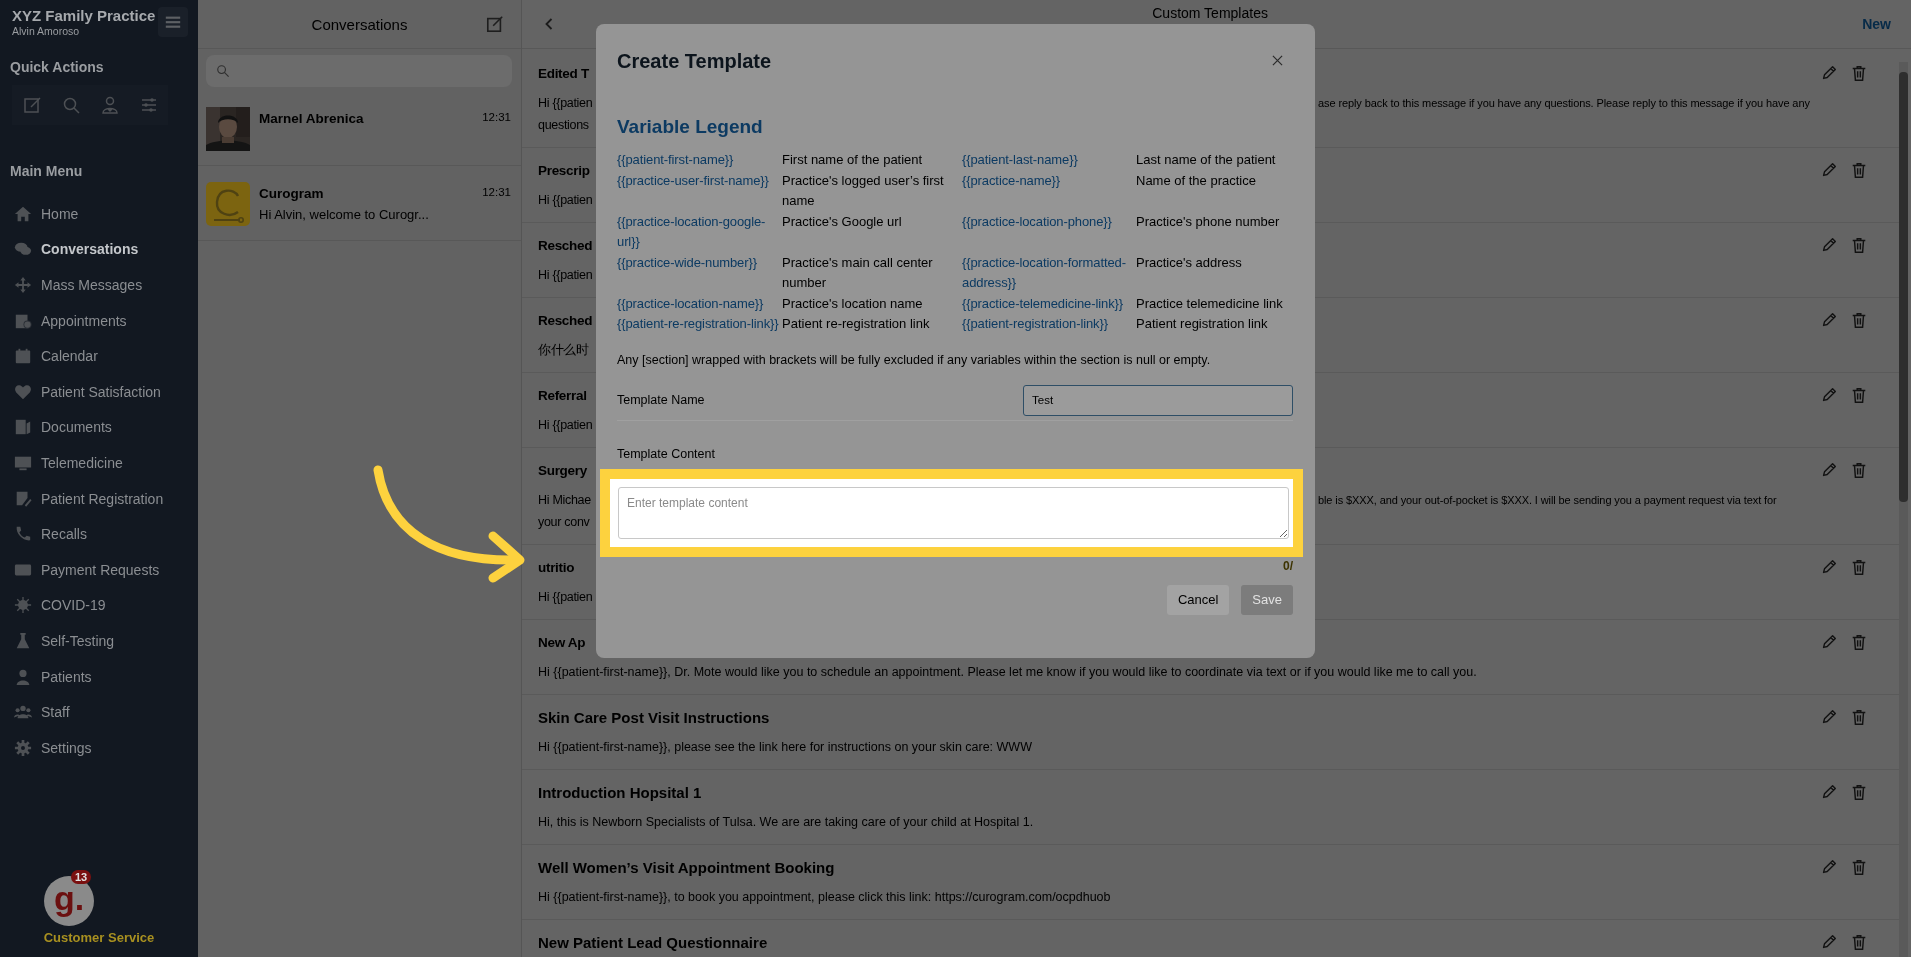  I want to click on home-icon, so click(23, 213).